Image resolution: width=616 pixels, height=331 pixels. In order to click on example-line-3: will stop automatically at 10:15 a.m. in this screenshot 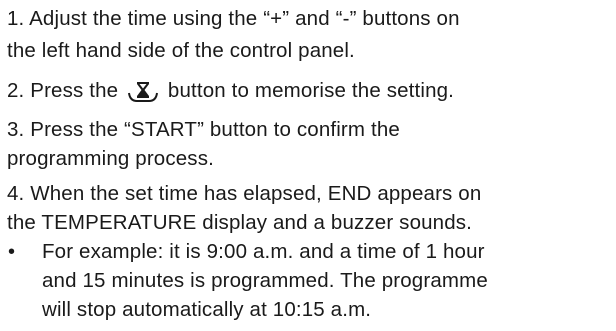, I will do `click(207, 309)`.